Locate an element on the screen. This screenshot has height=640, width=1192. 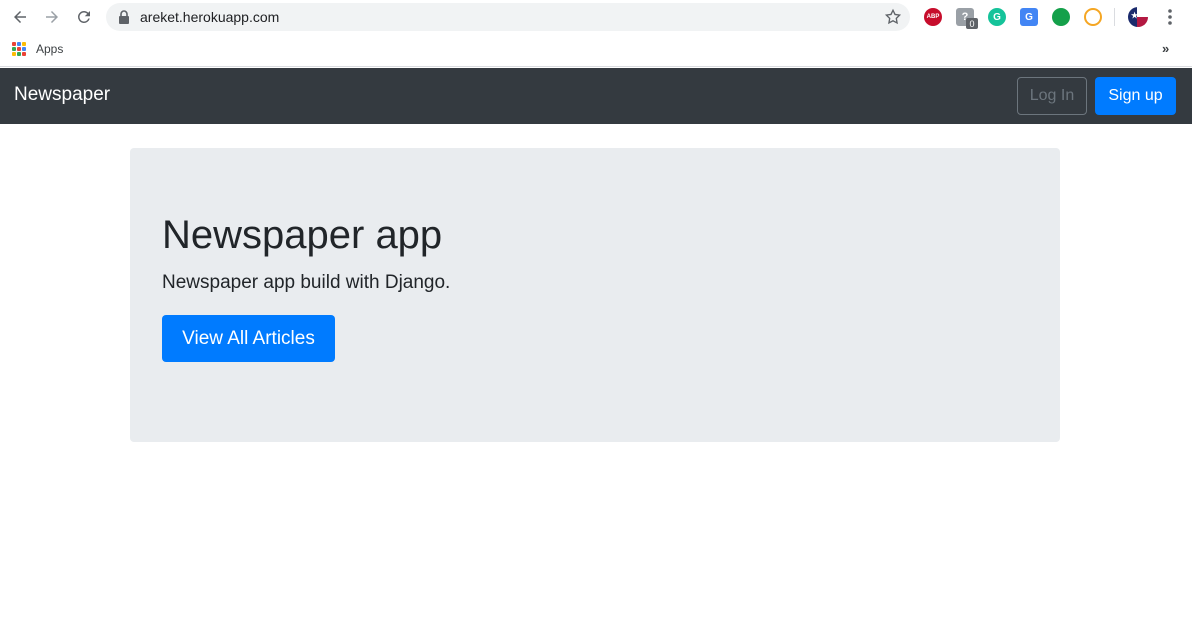
back-arrow-icon is located at coordinates (20, 17).